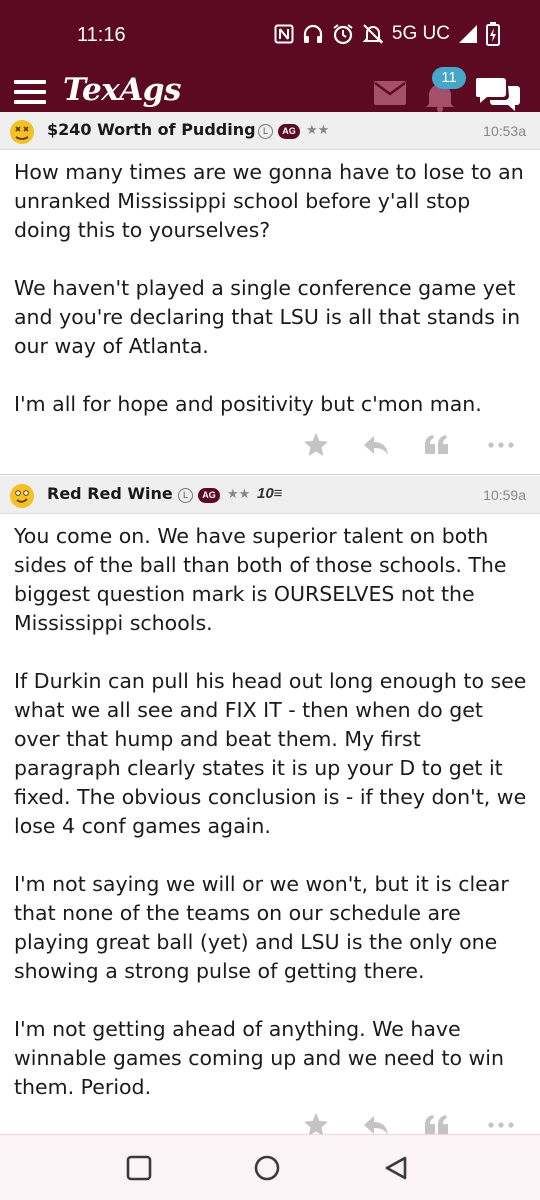 This screenshot has width=540, height=1200. Describe the element at coordinates (498, 94) in the screenshot. I see `chat-icon` at that location.